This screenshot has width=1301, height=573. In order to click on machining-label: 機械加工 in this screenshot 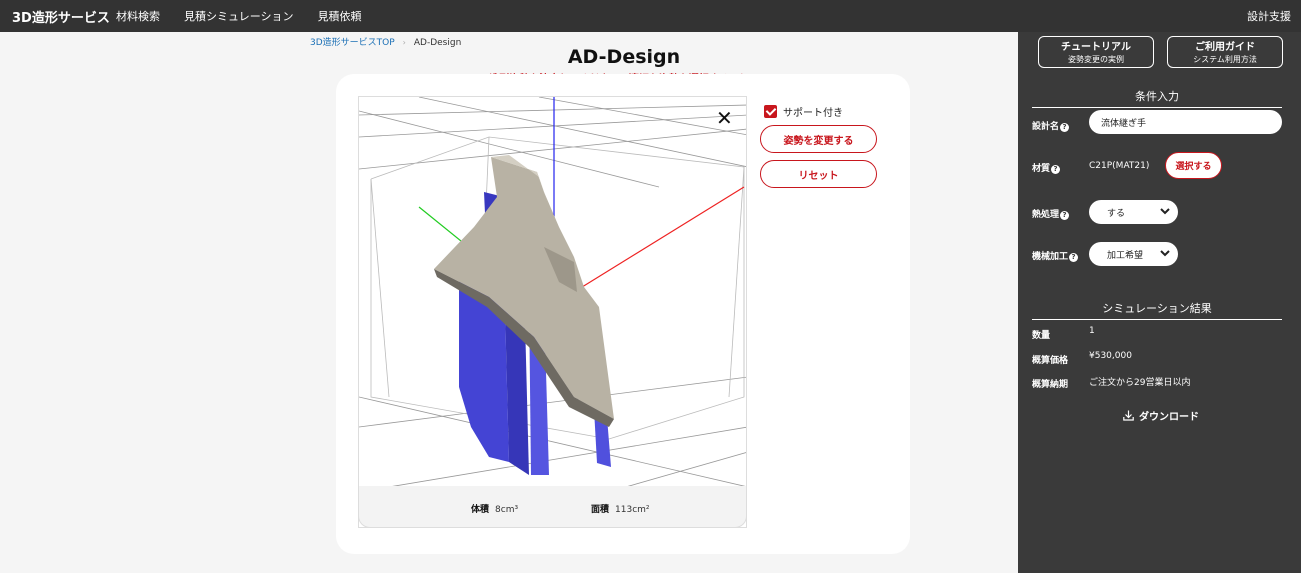, I will do `click(1050, 257)`.